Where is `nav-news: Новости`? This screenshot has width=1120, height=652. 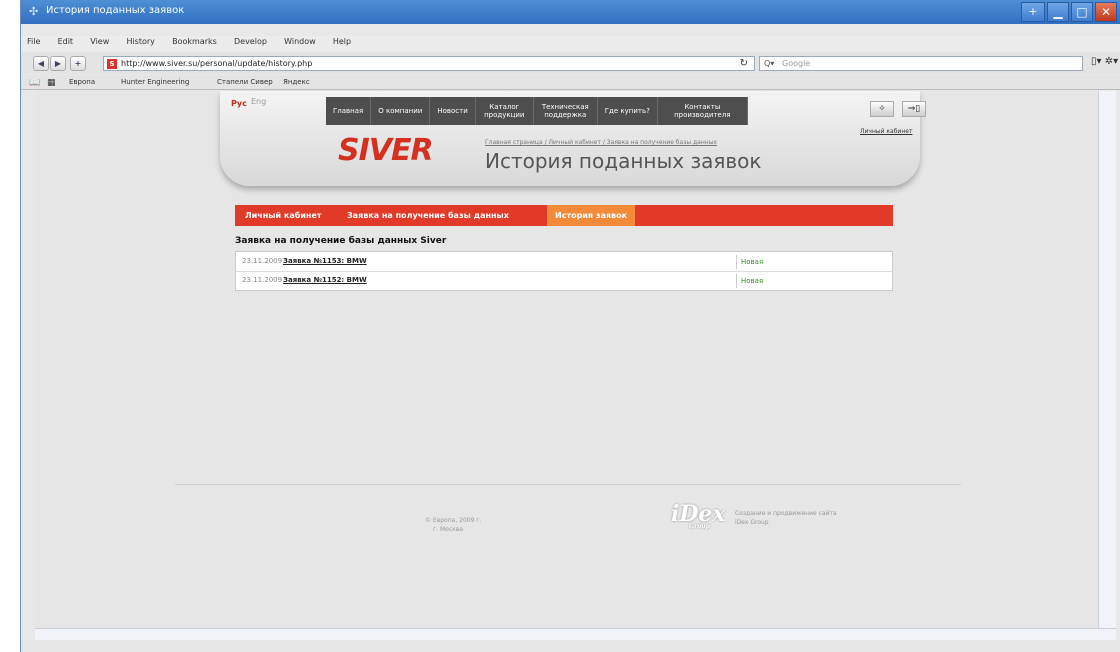 nav-news: Новости is located at coordinates (453, 111).